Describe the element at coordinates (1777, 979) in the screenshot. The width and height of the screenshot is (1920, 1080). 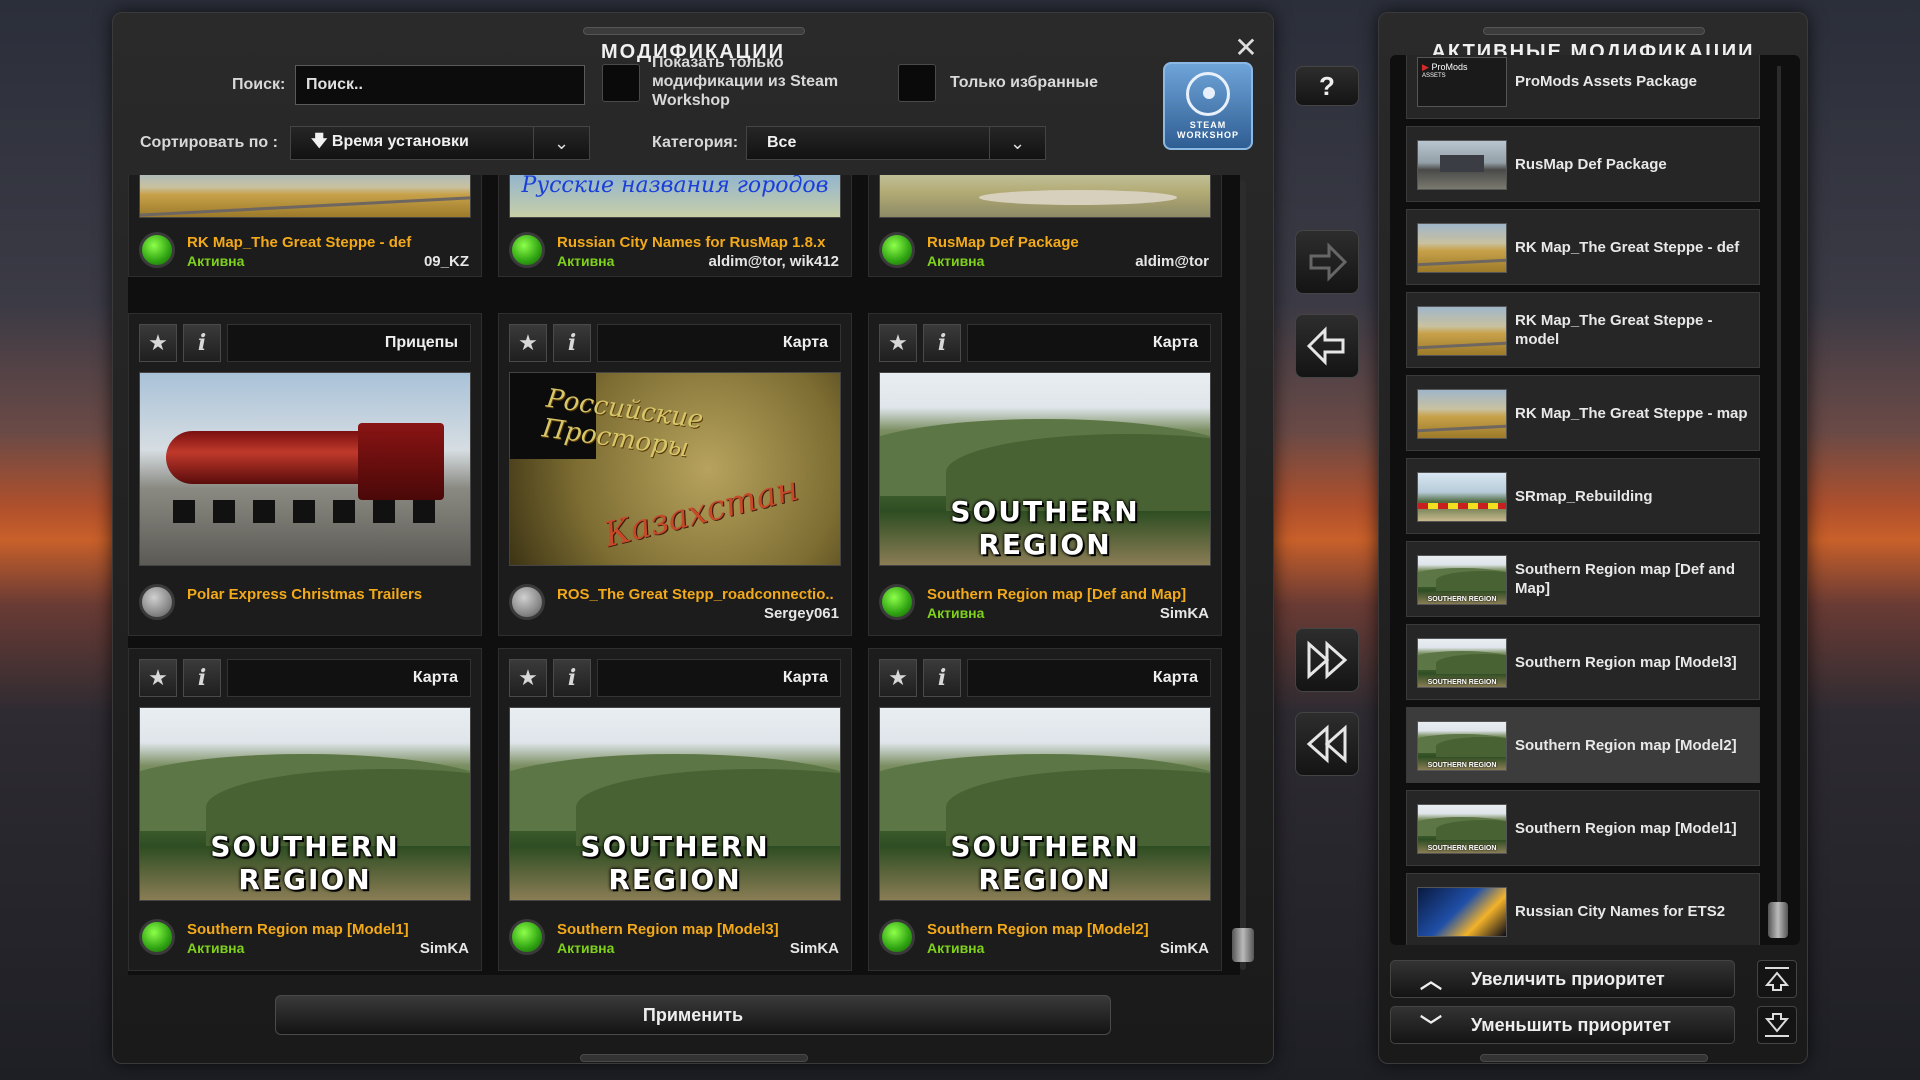
I see `move-top-button` at that location.